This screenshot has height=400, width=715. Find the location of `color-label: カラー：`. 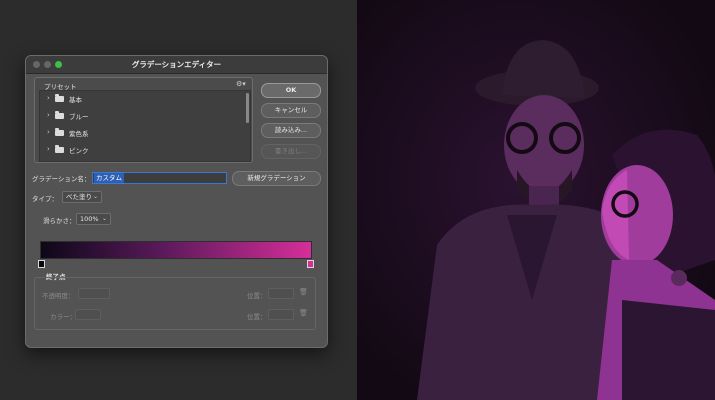

color-label: カラー： is located at coordinates (63, 317).